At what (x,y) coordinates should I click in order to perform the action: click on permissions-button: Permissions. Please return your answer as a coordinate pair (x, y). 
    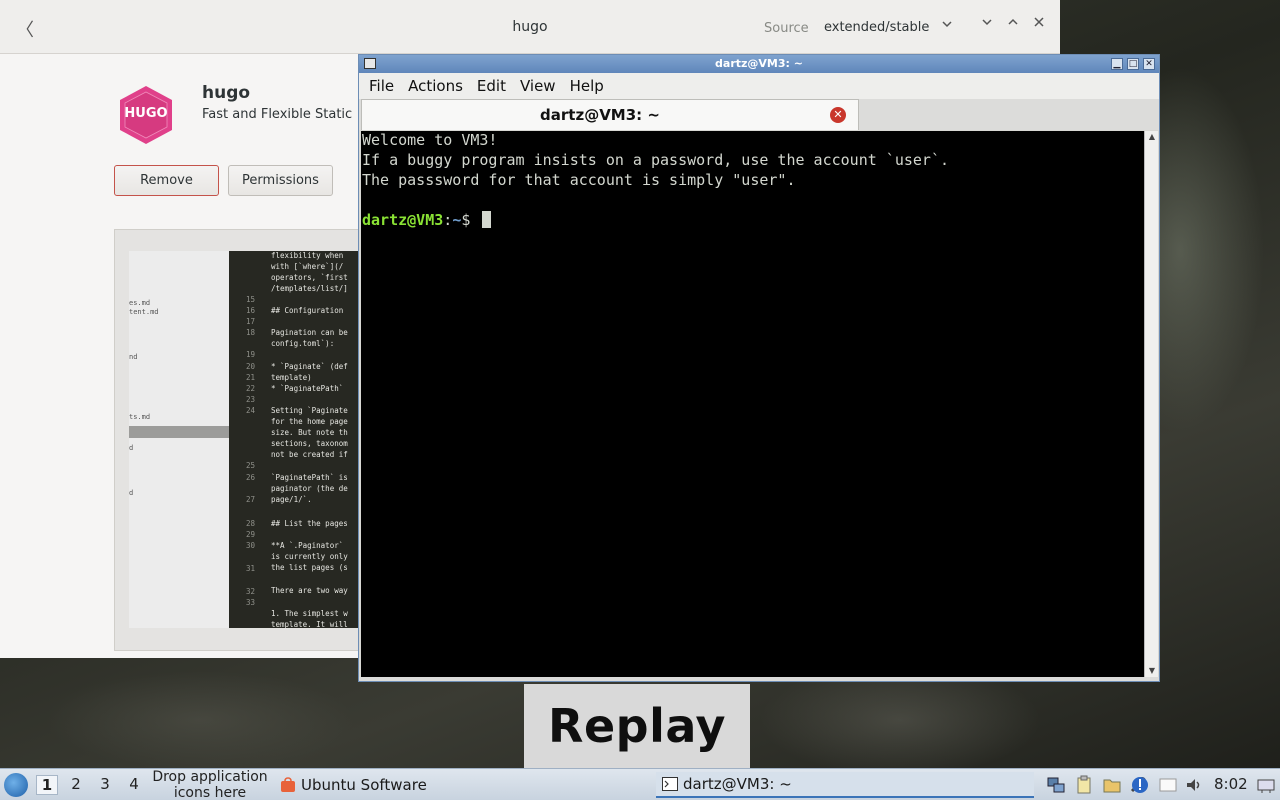
    Looking at the image, I should click on (280, 180).